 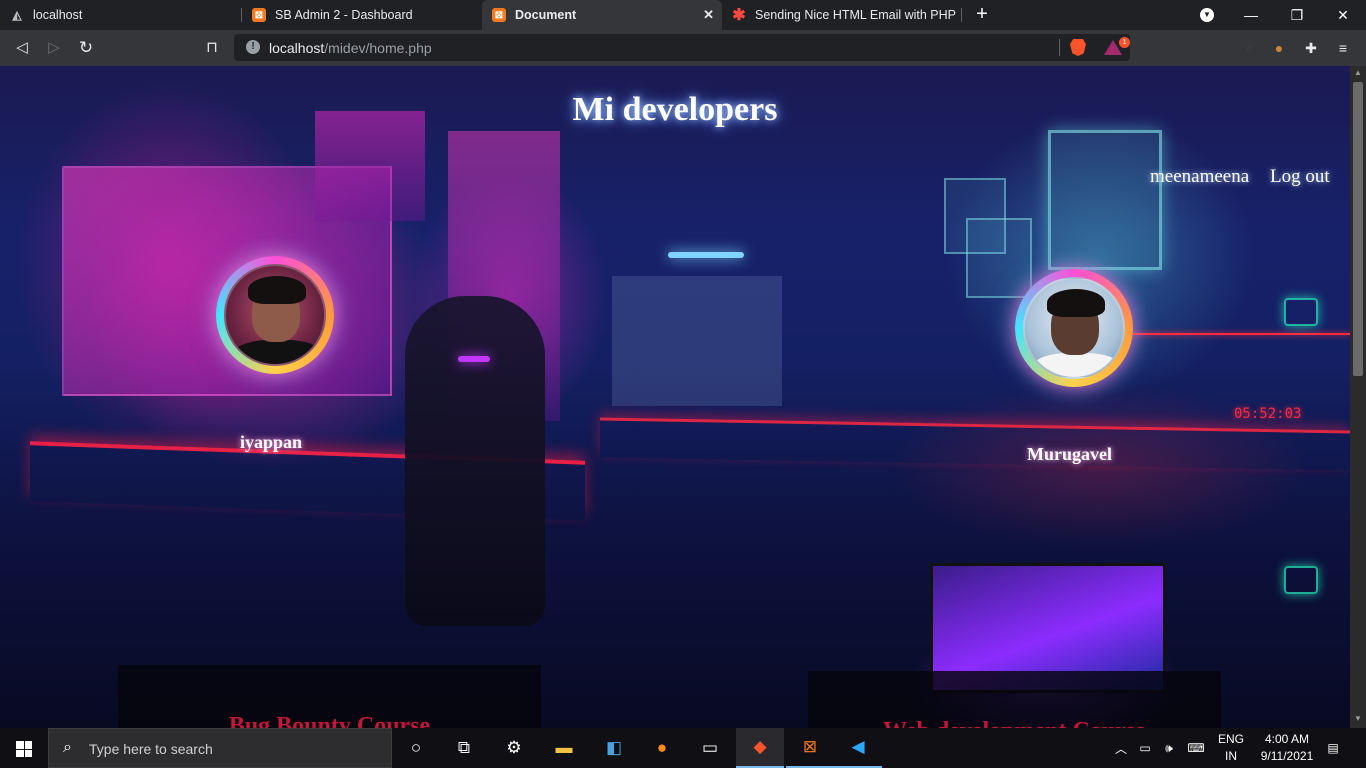 I want to click on forward-icon: ▷, so click(x=54, y=48).